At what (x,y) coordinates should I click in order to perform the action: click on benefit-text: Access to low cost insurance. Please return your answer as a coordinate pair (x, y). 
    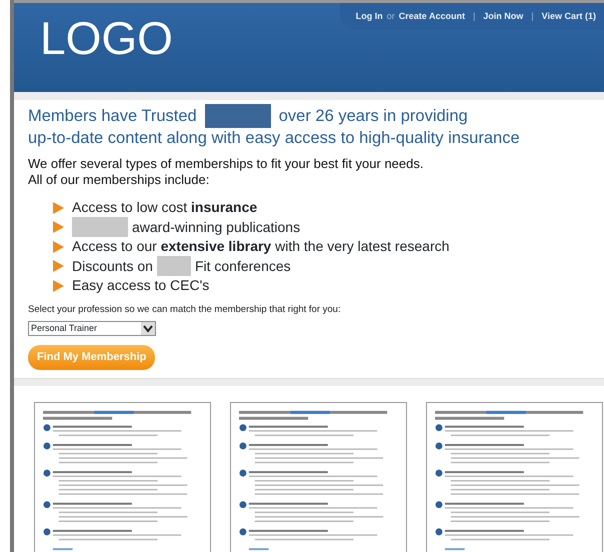
    Looking at the image, I should click on (165, 207).